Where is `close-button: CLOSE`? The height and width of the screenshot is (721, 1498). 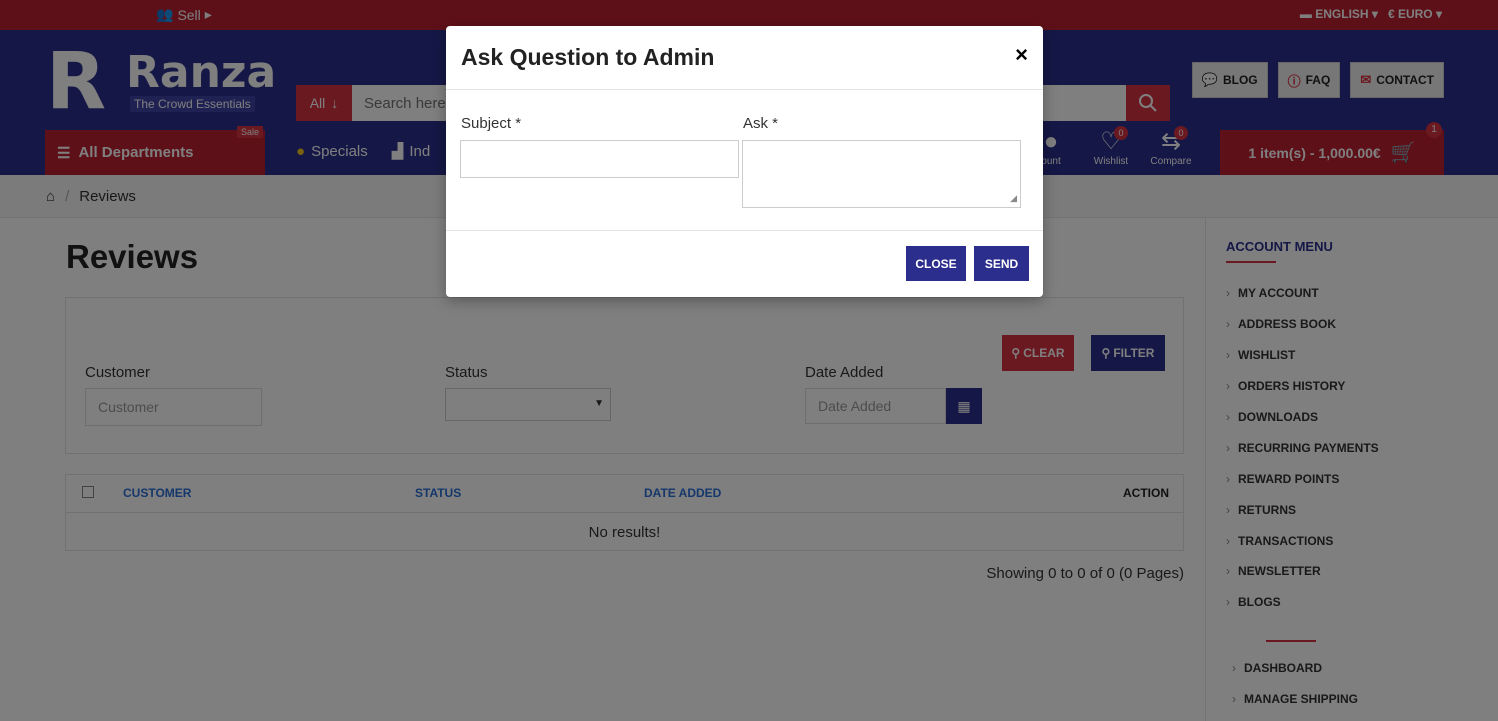
close-button: CLOSE is located at coordinates (936, 263).